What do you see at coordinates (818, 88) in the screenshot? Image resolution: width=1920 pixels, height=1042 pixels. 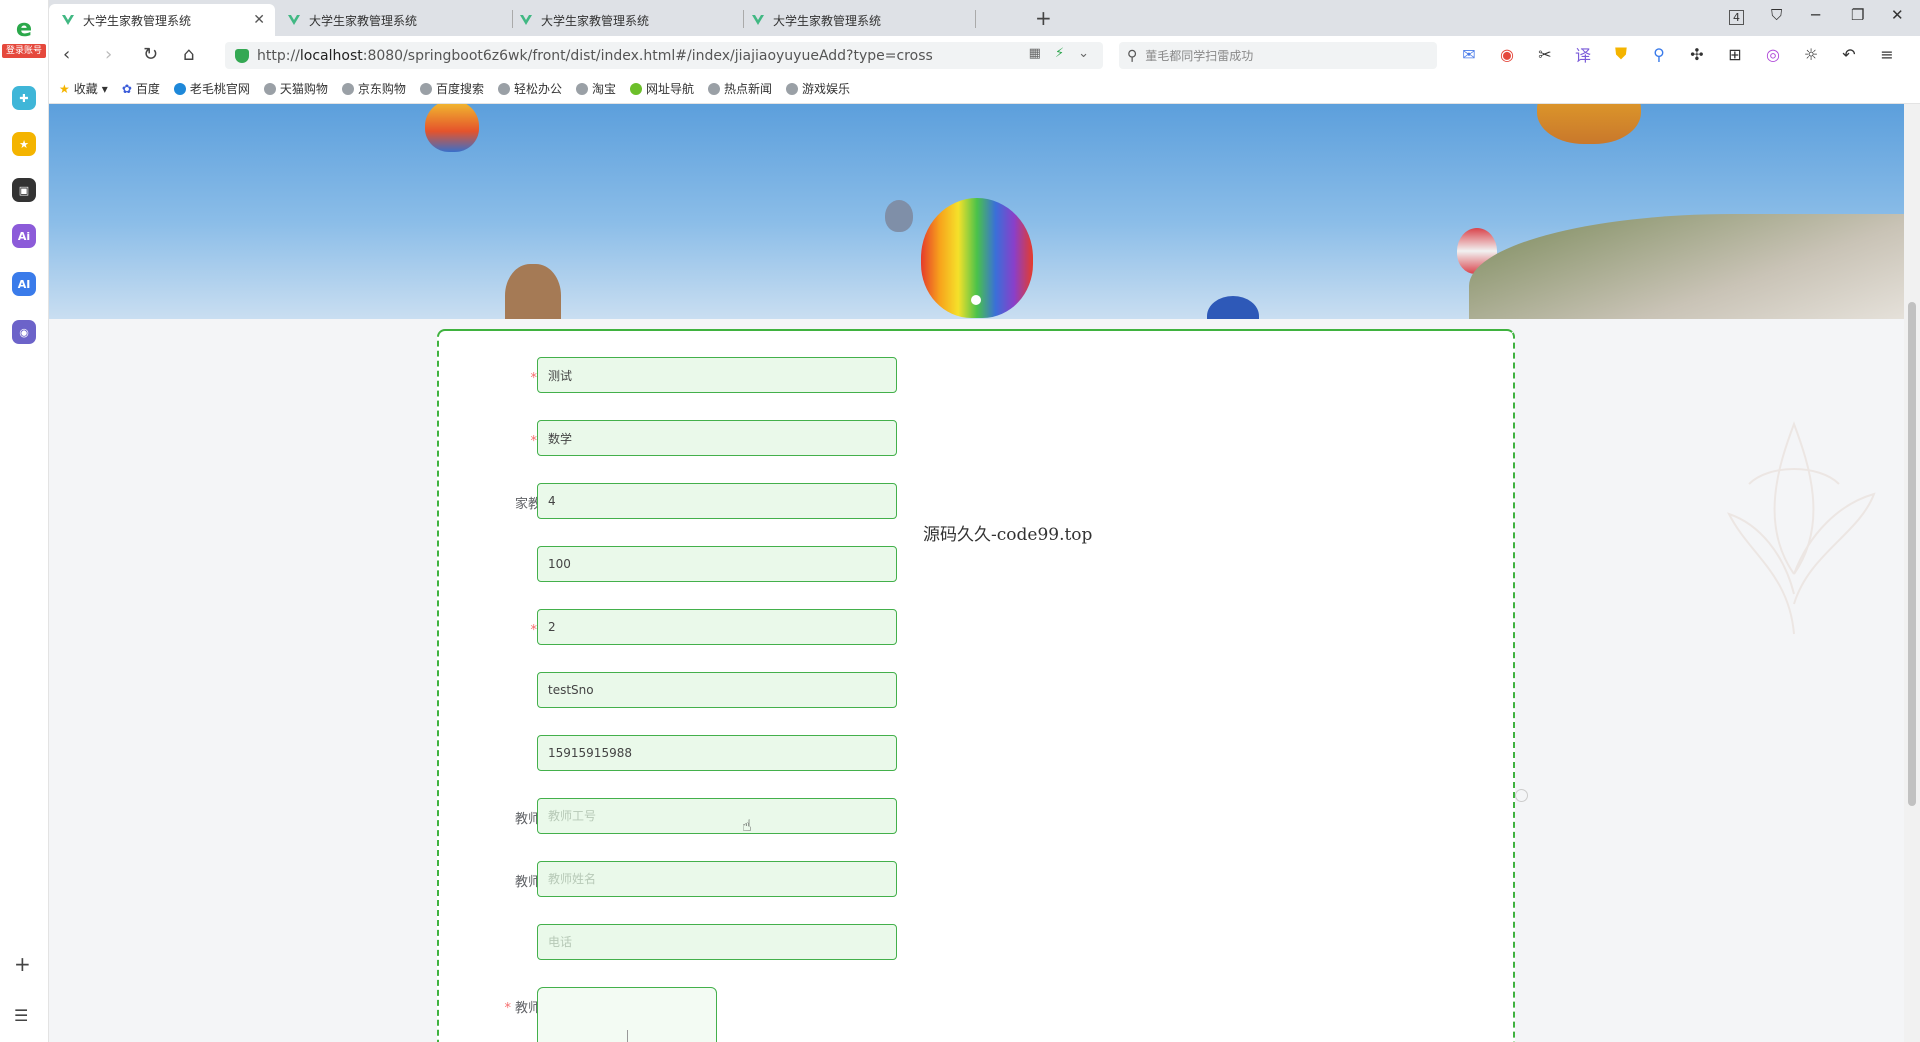 I see `bookmark-item: 游戏娱乐` at bounding box center [818, 88].